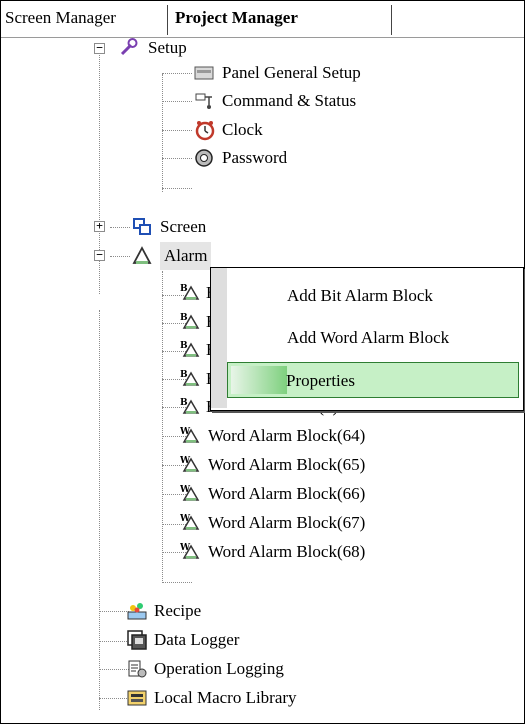 The width and height of the screenshot is (525, 724). What do you see at coordinates (186, 256) in the screenshot?
I see `tree-label: Alarm` at bounding box center [186, 256].